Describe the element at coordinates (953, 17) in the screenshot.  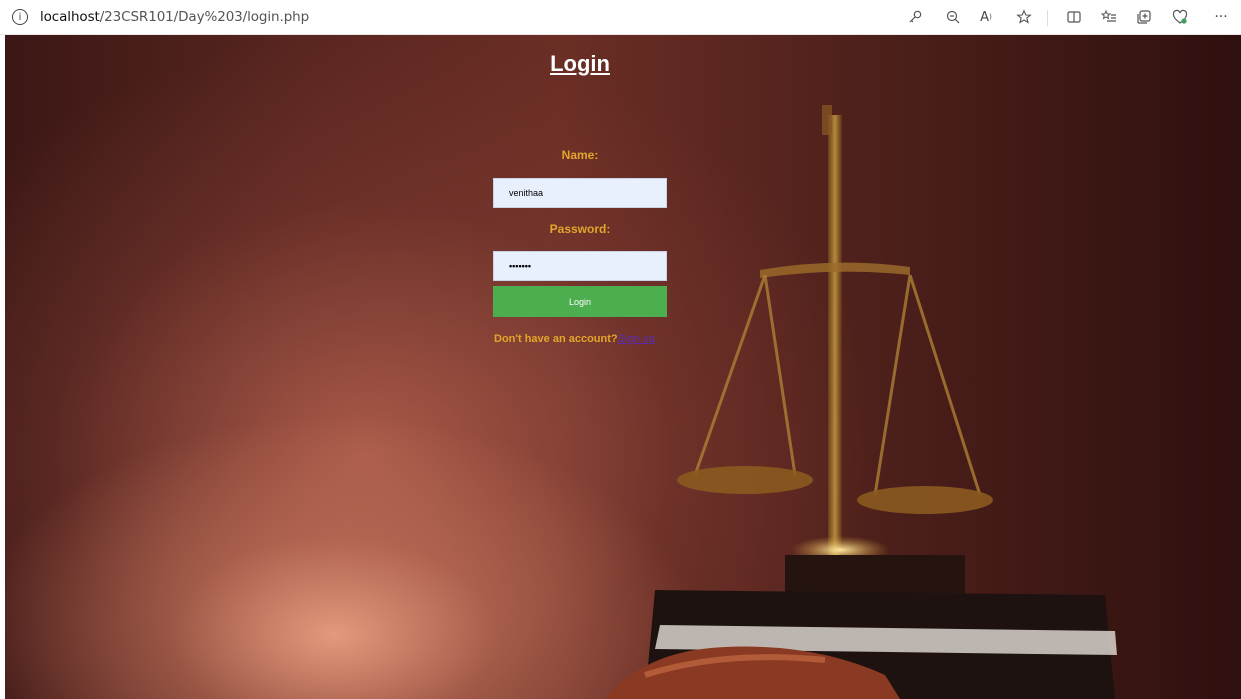
I see `zoom-out-icon` at that location.